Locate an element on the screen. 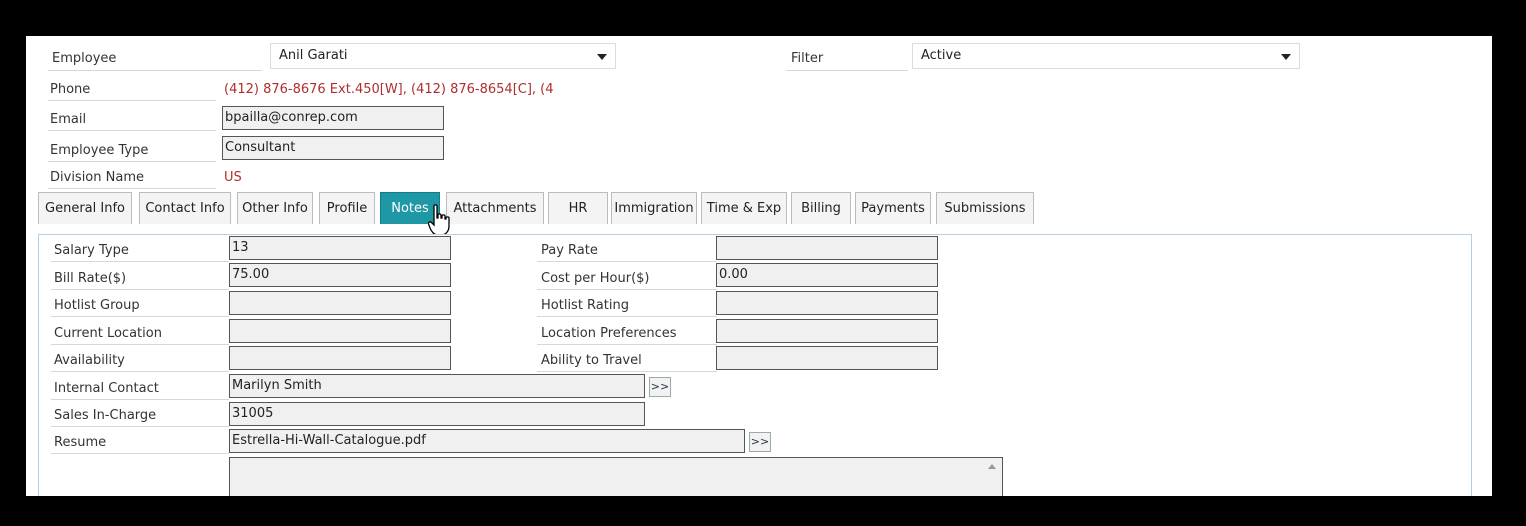 The width and height of the screenshot is (1526, 526). tab-time-exp: Time & Exp is located at coordinates (744, 208).